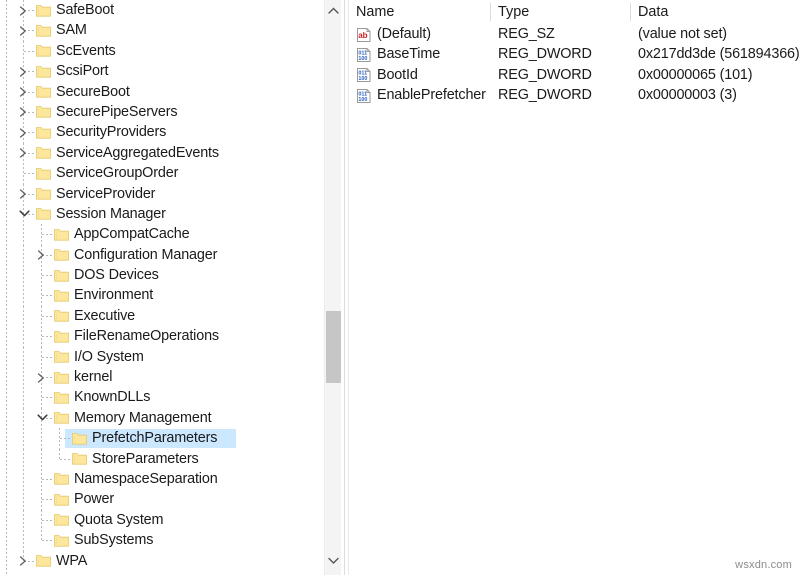 The height and width of the screenshot is (575, 800). Describe the element at coordinates (160, 316) in the screenshot. I see `tree-item-executive: Executive` at that location.